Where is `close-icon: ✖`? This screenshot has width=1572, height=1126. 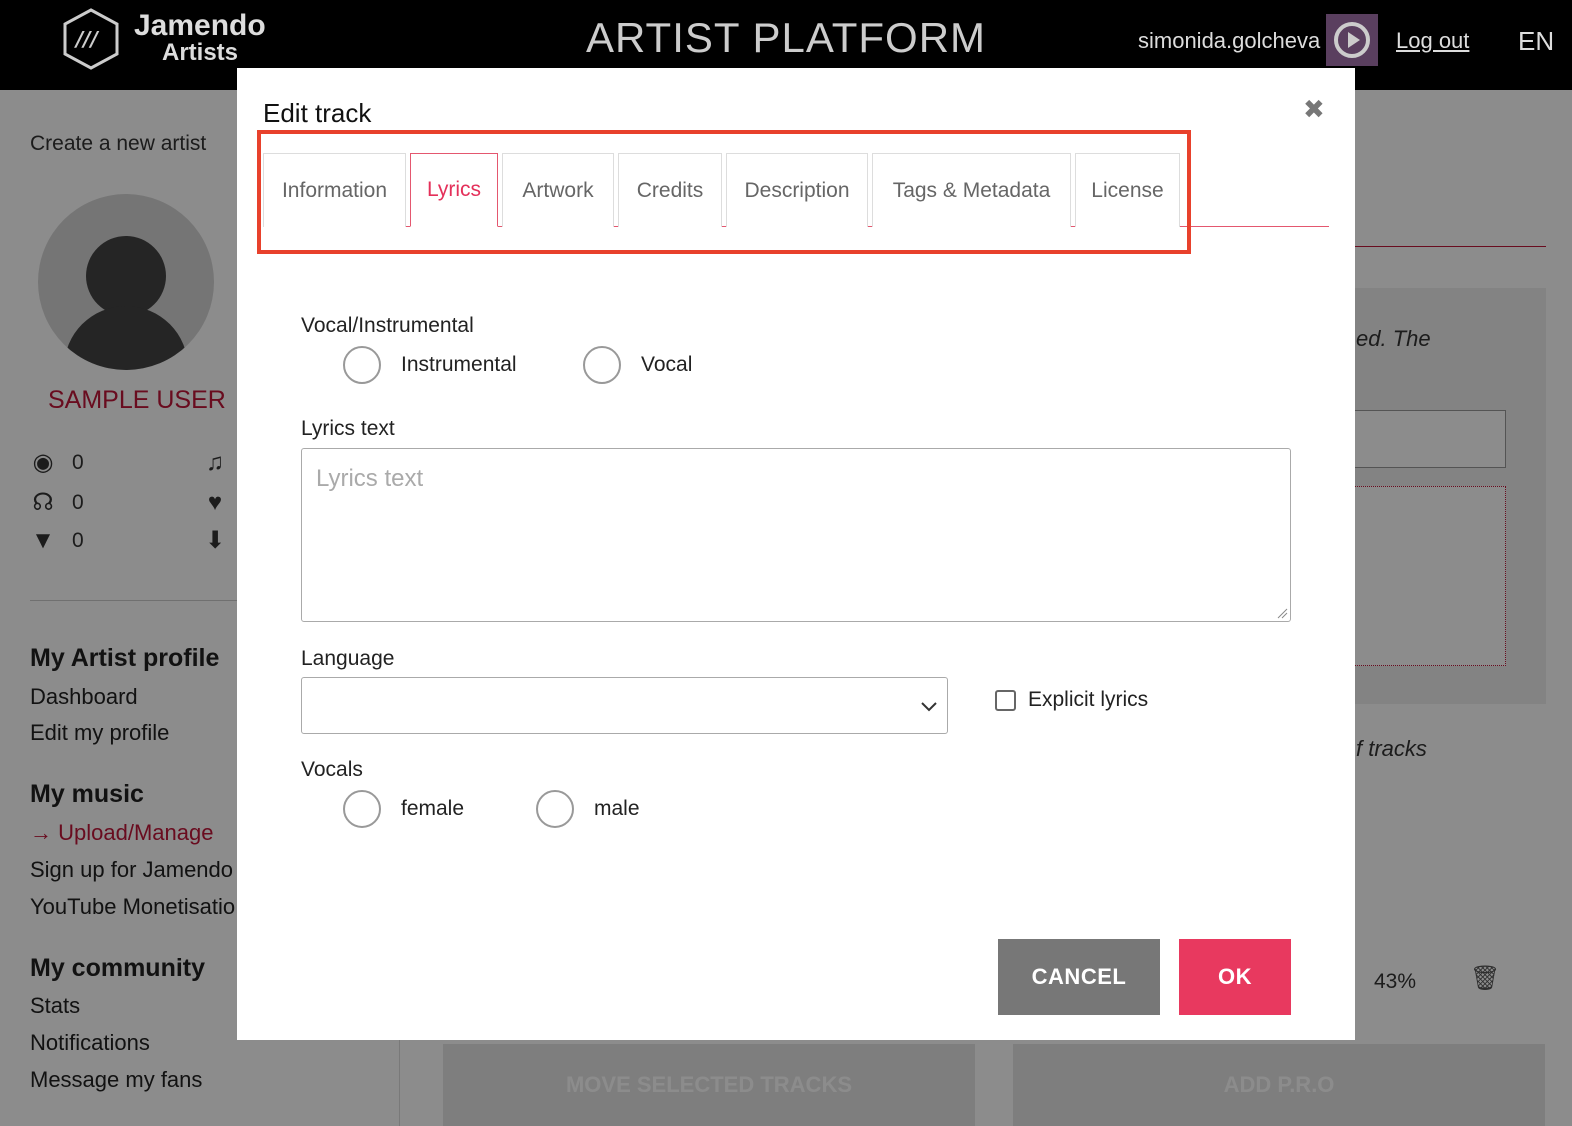 close-icon: ✖ is located at coordinates (1314, 109).